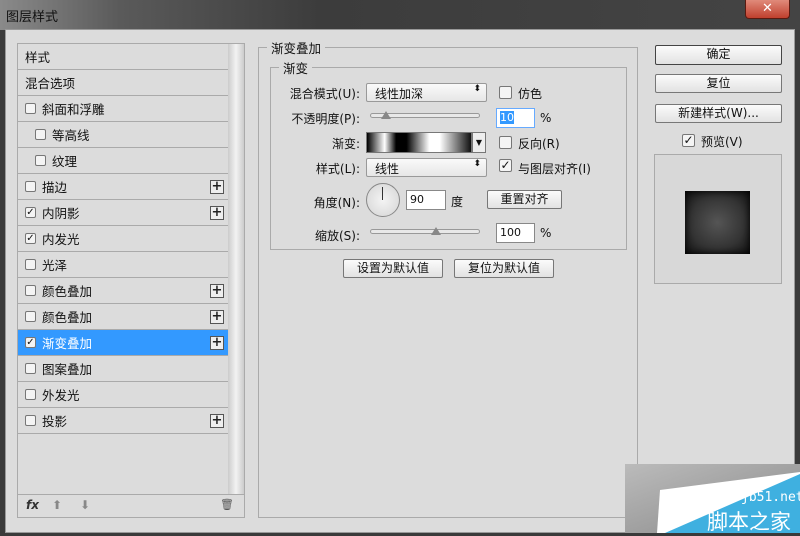  I want to click on style-item-label: 斜面和浮雕, so click(73, 109).